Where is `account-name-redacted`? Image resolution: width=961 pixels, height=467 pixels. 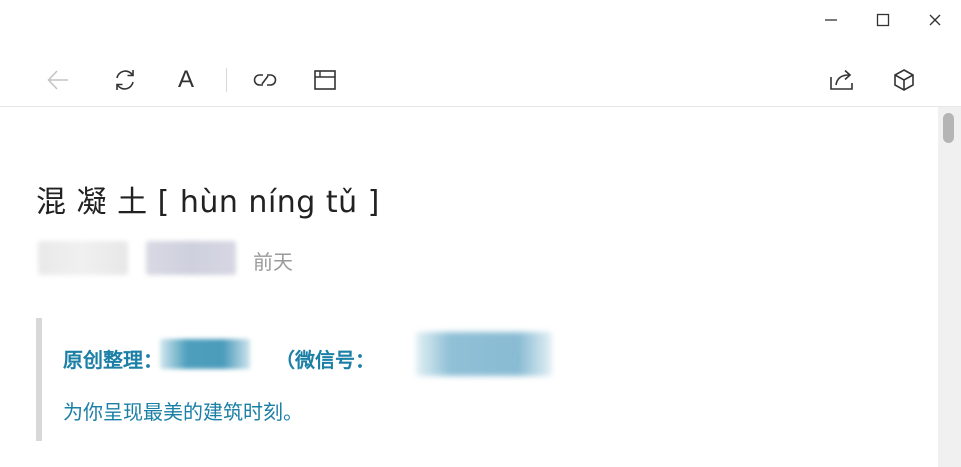 account-name-redacted is located at coordinates (191, 258).